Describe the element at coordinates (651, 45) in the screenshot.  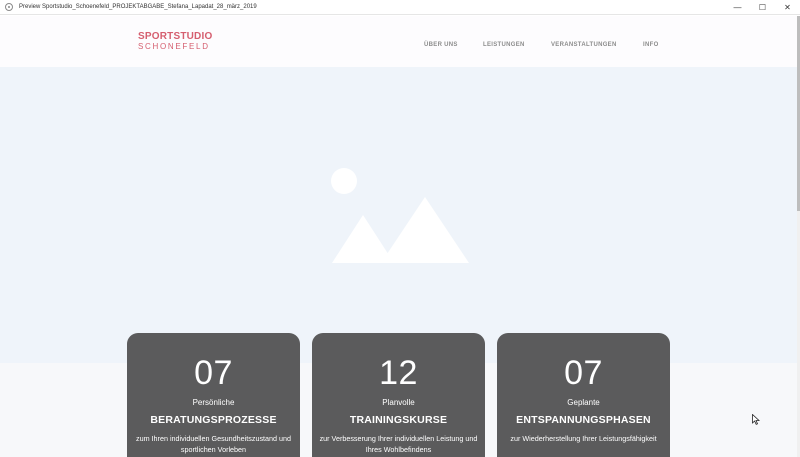
I see `nav-link-info: INFO` at that location.